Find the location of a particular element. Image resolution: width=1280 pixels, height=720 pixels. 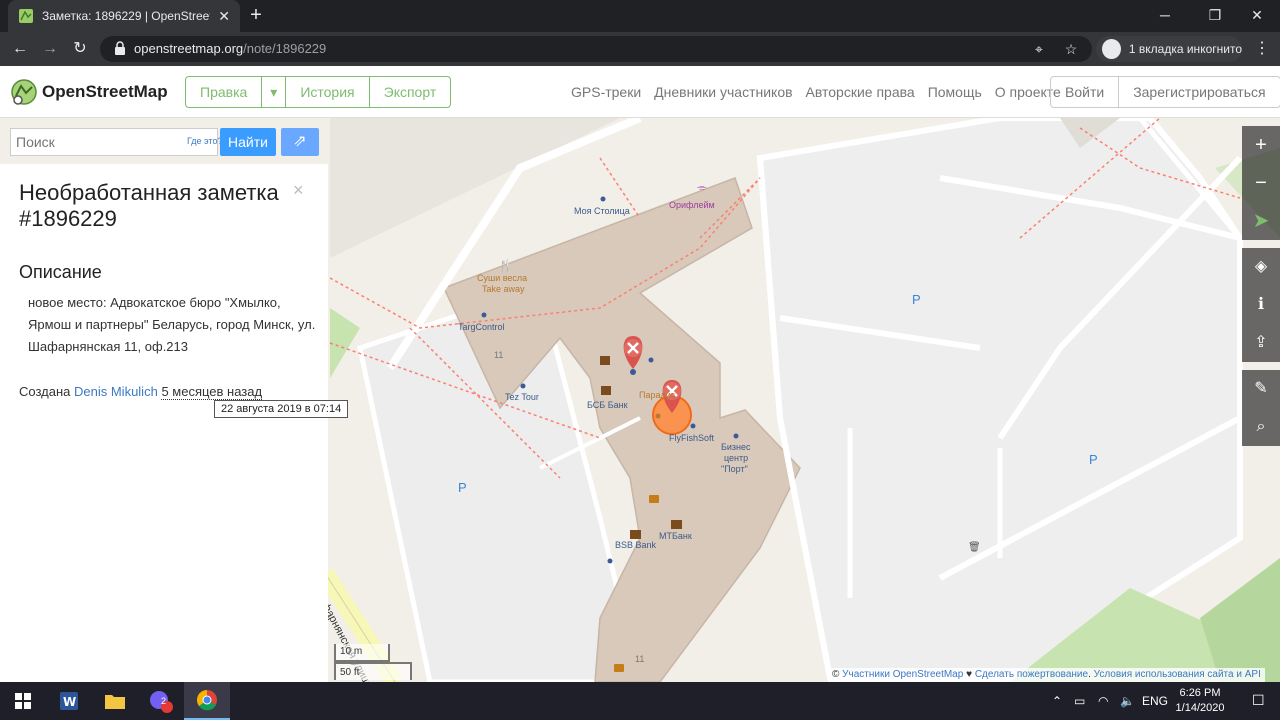

tab-close-icon: ✕ is located at coordinates (224, 16).